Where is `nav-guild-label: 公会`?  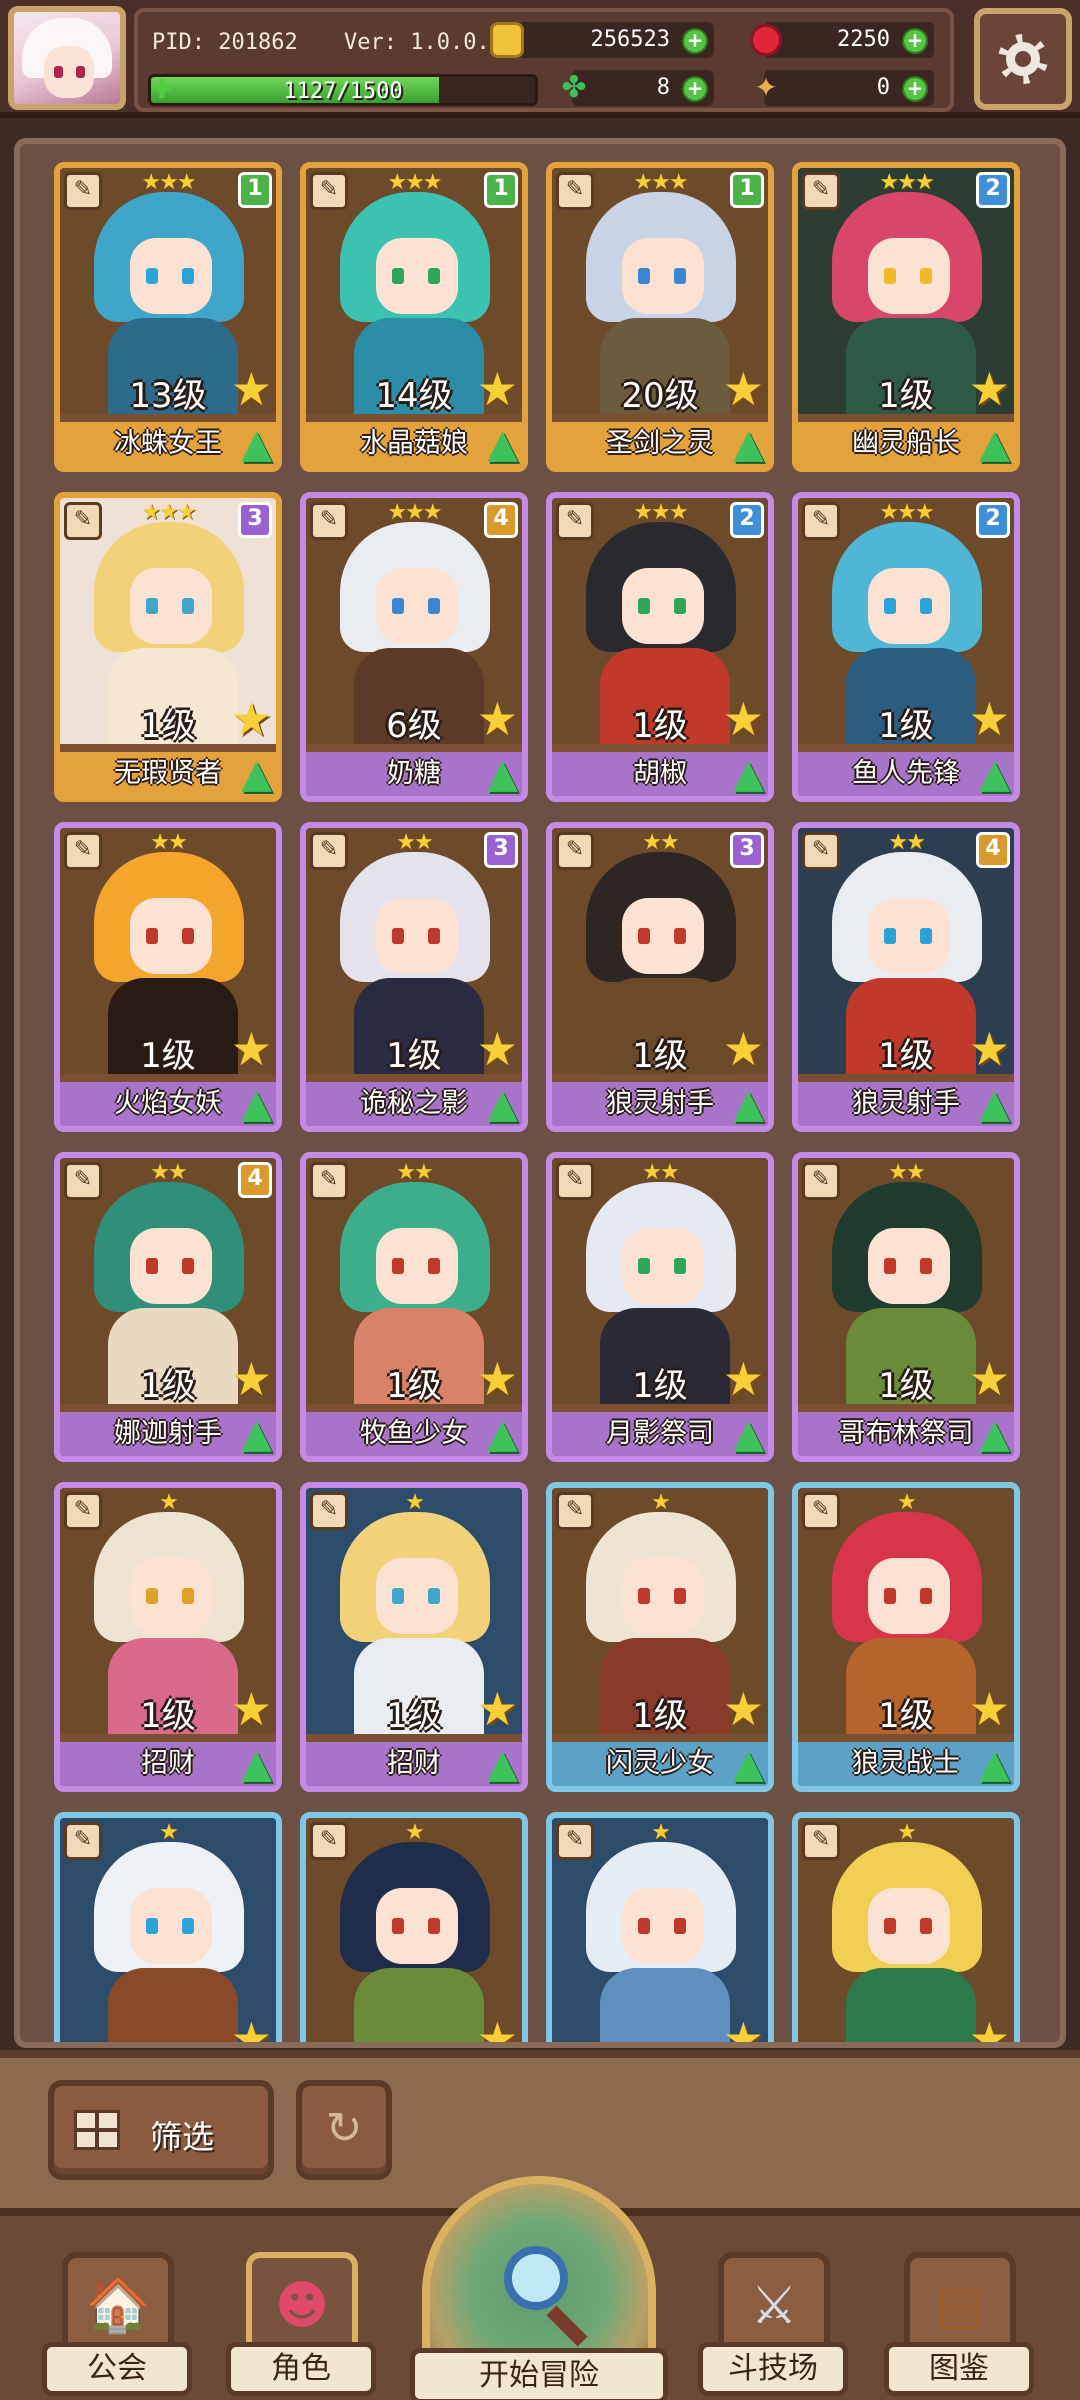
nav-guild-label: 公会 is located at coordinates (117, 2369).